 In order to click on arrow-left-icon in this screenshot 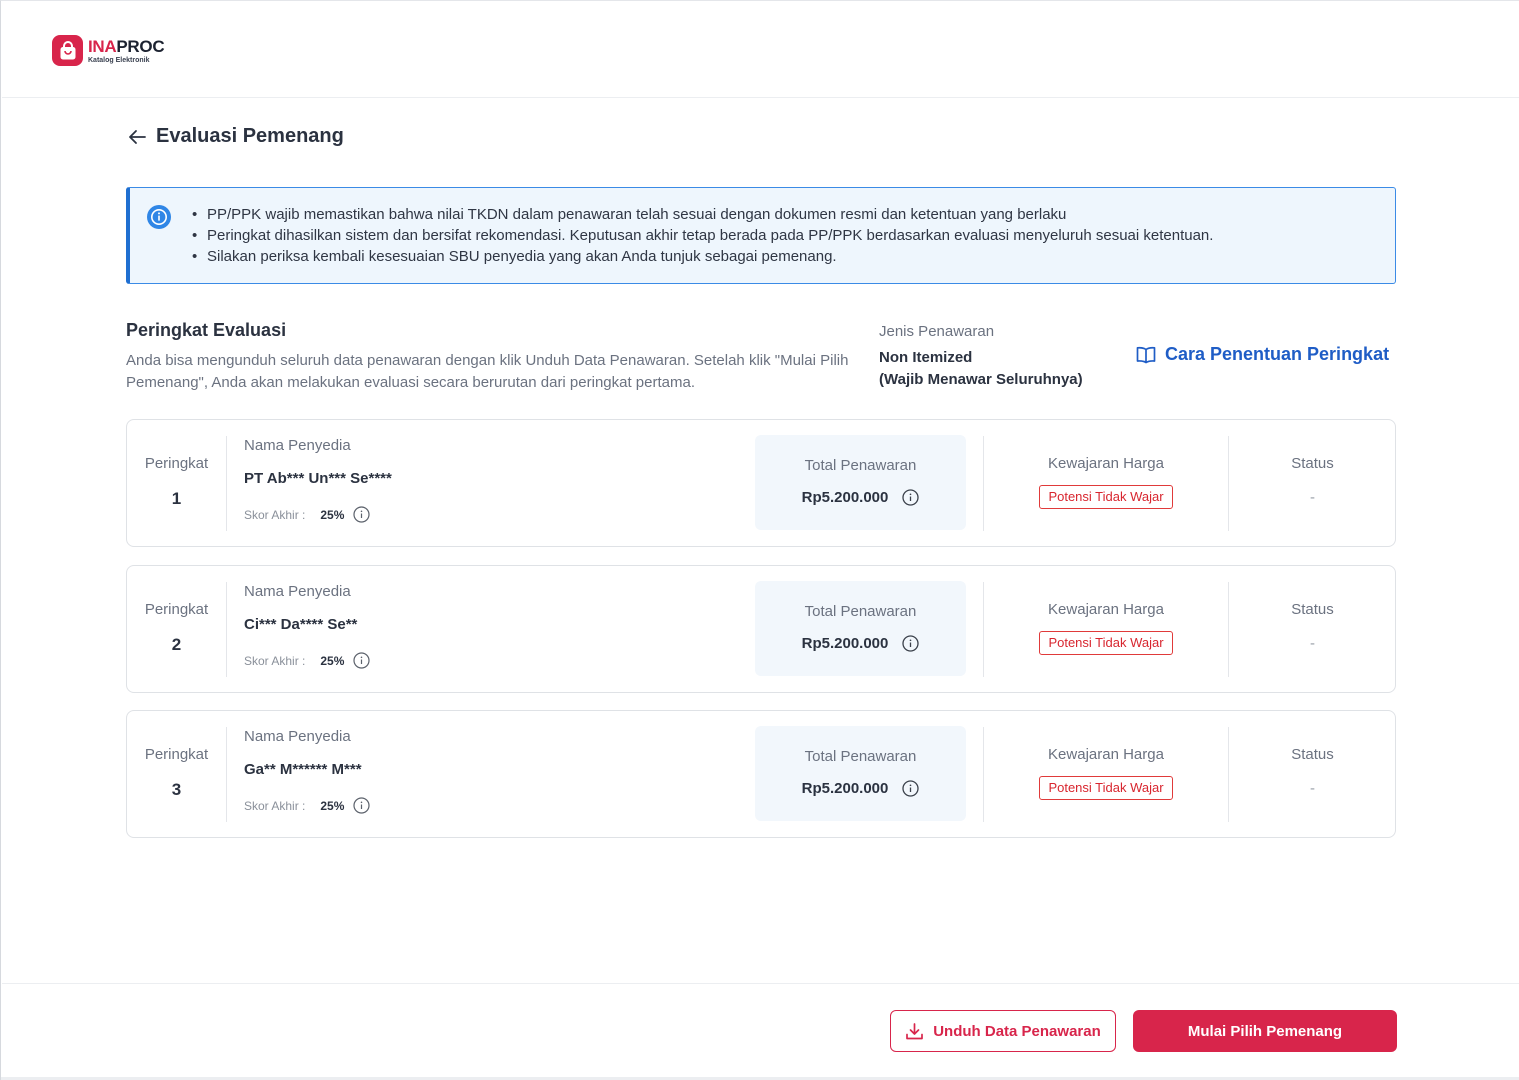, I will do `click(137, 136)`.